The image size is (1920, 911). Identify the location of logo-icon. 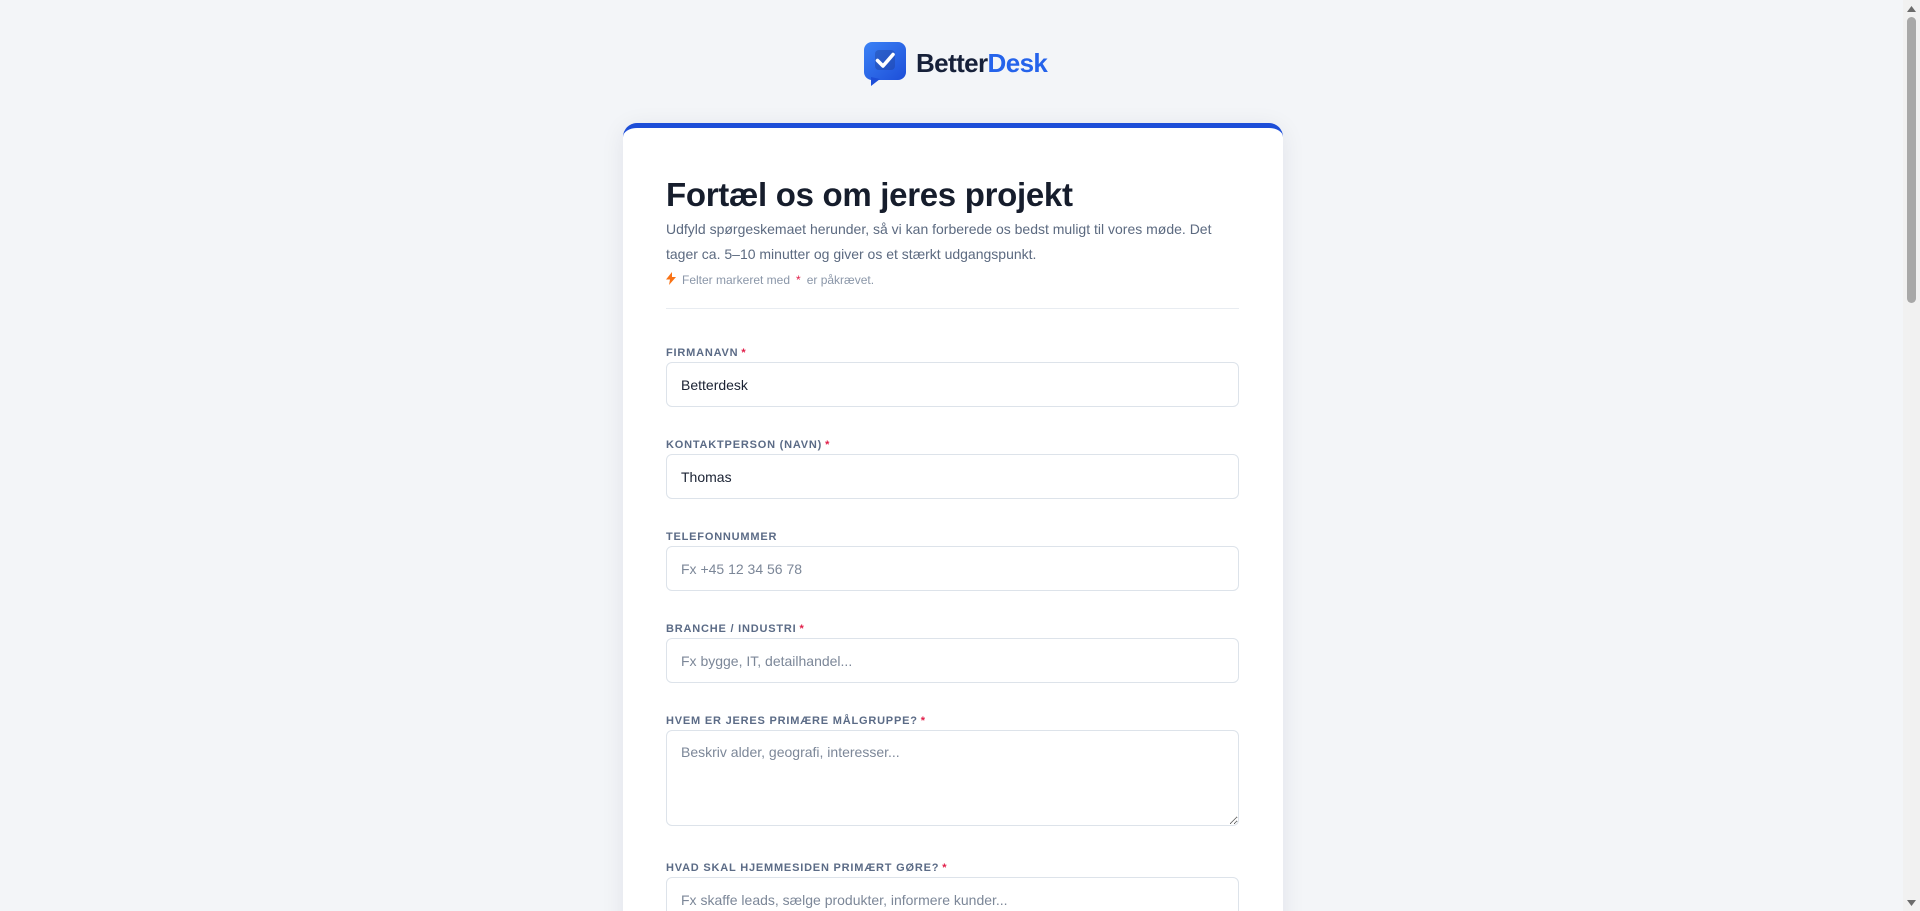
(885, 63).